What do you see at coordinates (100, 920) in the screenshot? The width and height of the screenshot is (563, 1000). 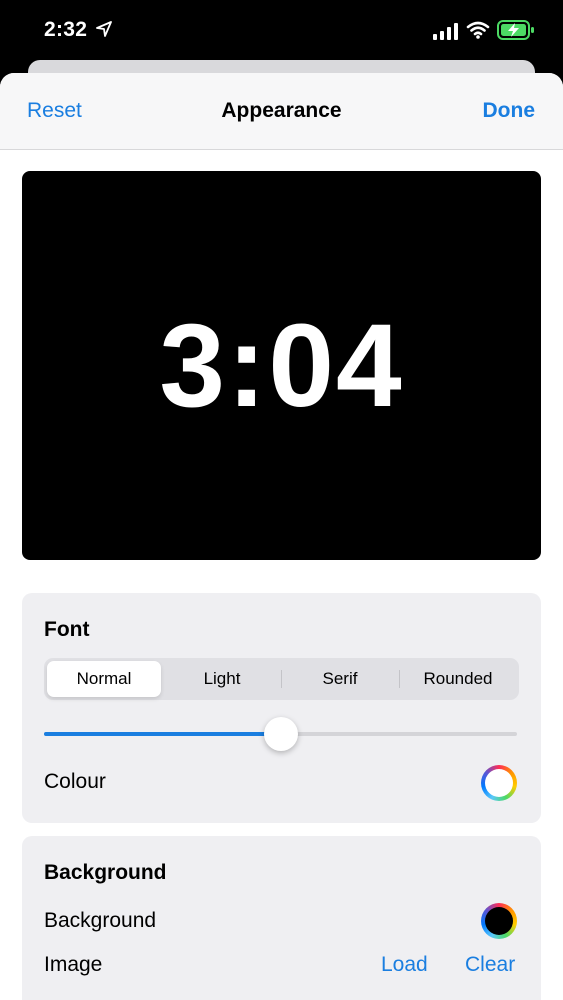 I see `background-label: Background` at bounding box center [100, 920].